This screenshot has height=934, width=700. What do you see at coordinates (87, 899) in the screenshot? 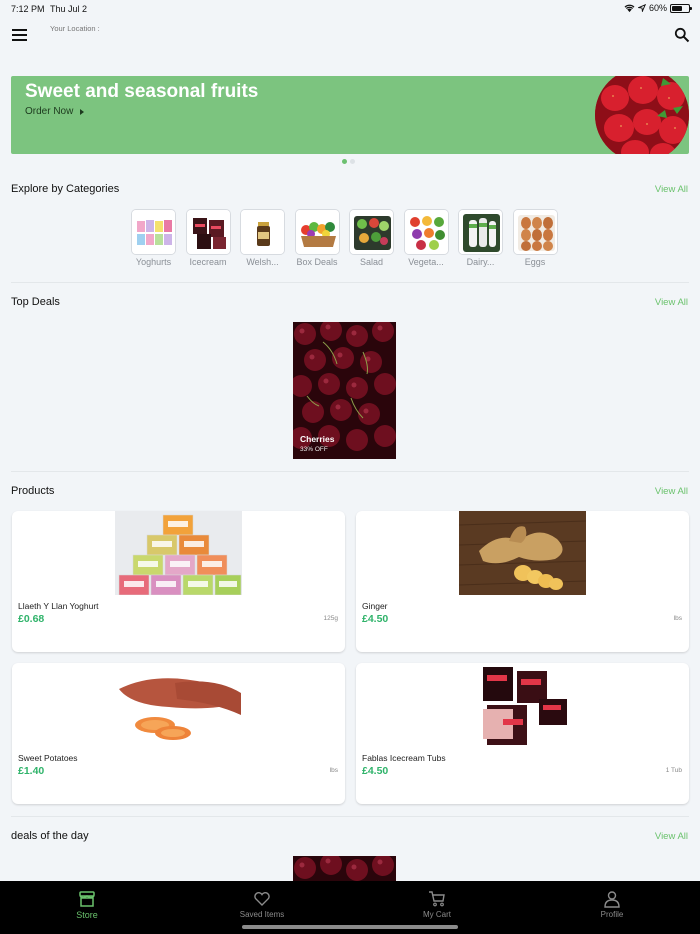
I see `store-icon` at bounding box center [87, 899].